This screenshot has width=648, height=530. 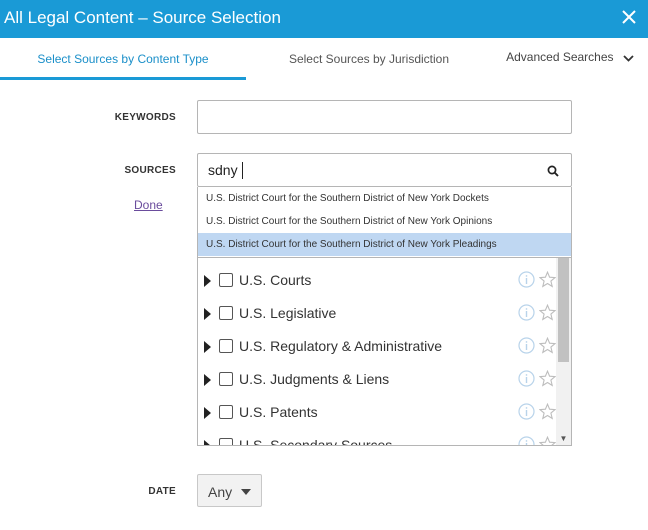 What do you see at coordinates (148, 205) in the screenshot?
I see `done-link: Done` at bounding box center [148, 205].